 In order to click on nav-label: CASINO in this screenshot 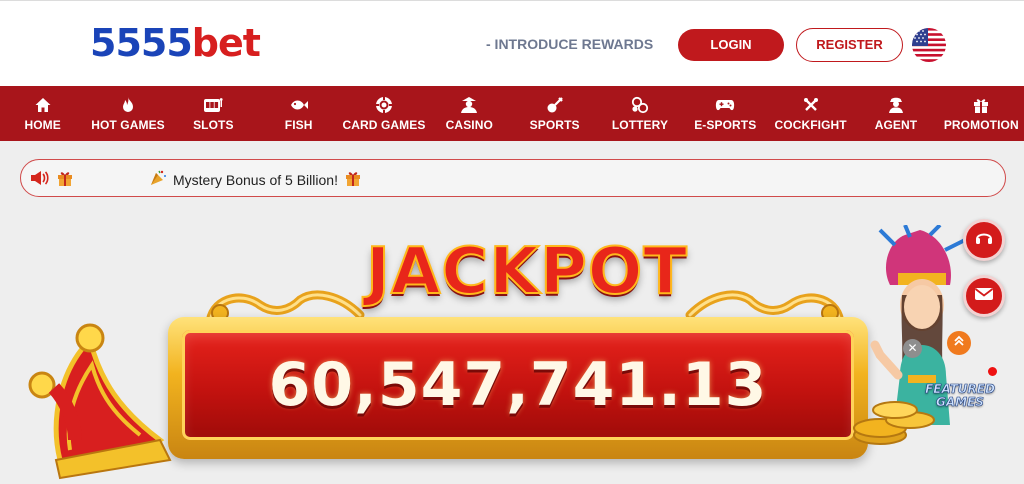, I will do `click(469, 125)`.